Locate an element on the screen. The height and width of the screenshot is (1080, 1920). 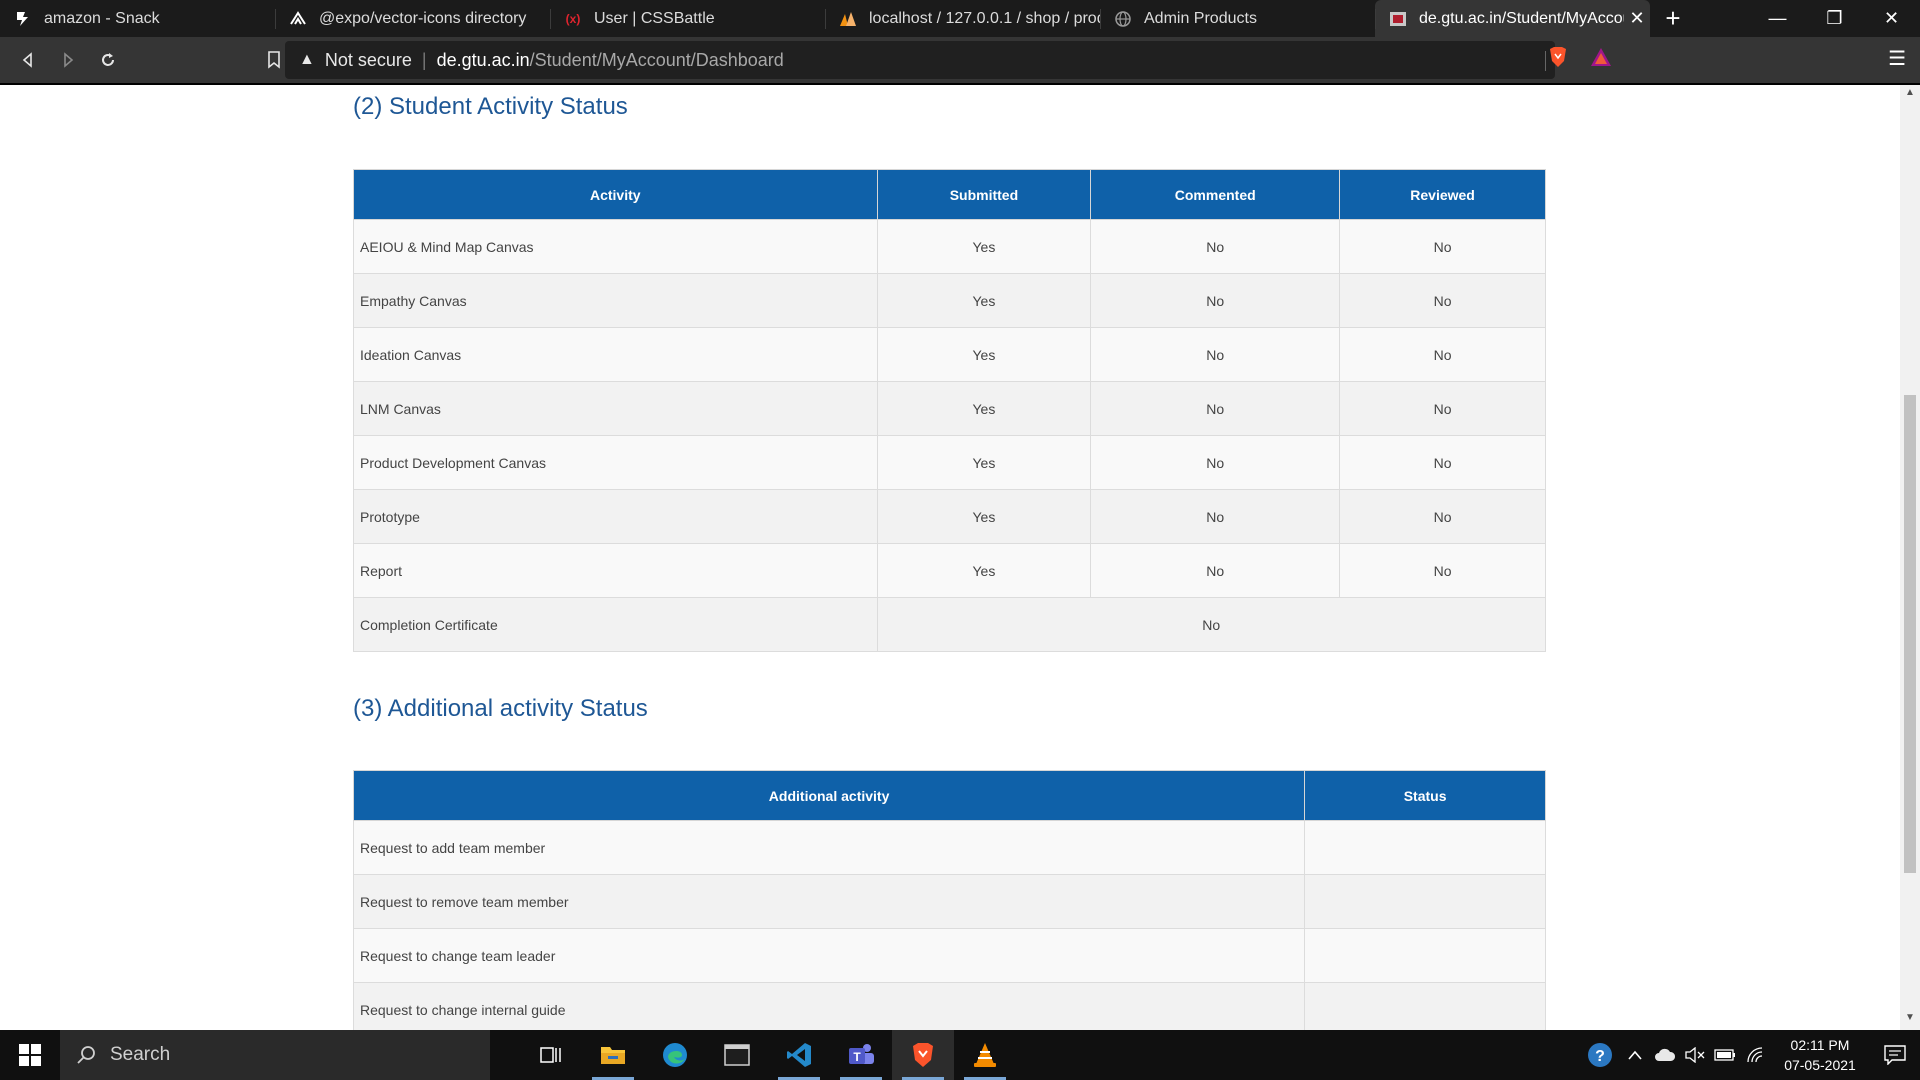
table-row: Request to change team leader is located at coordinates (949, 955).